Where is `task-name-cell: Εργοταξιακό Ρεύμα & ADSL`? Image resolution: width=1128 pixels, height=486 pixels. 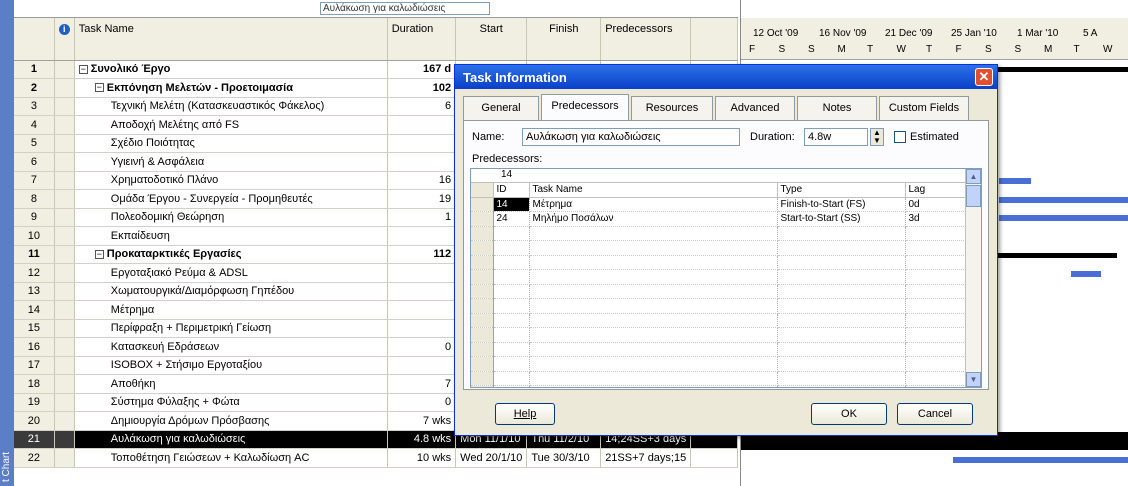
task-name-cell: Εργοταξιακό Ρεύμα & ADSL is located at coordinates (231, 273).